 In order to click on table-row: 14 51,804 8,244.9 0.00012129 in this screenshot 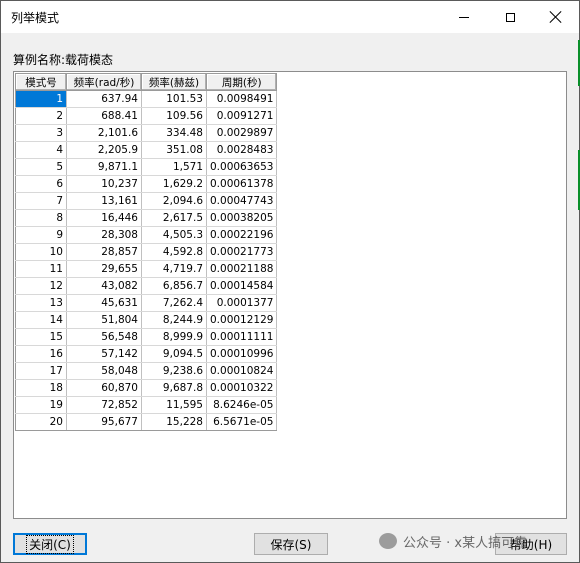, I will do `click(146, 320)`.